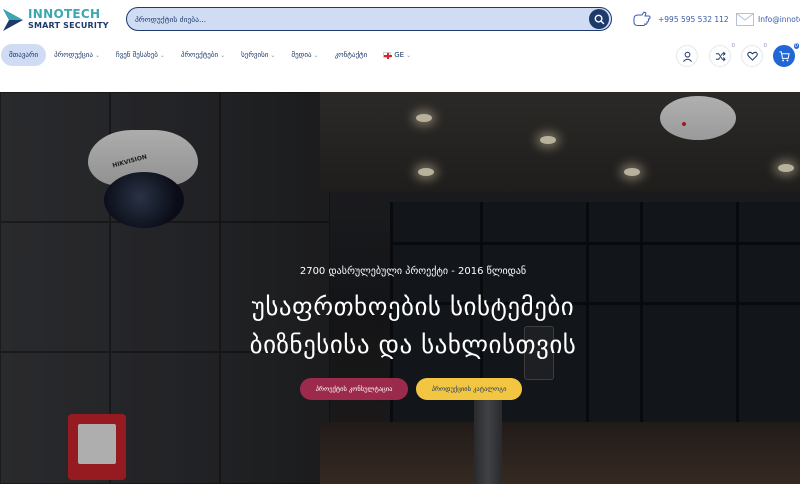  What do you see at coordinates (693, 19) in the screenshot?
I see `phone-number: +995 595 532 112` at bounding box center [693, 19].